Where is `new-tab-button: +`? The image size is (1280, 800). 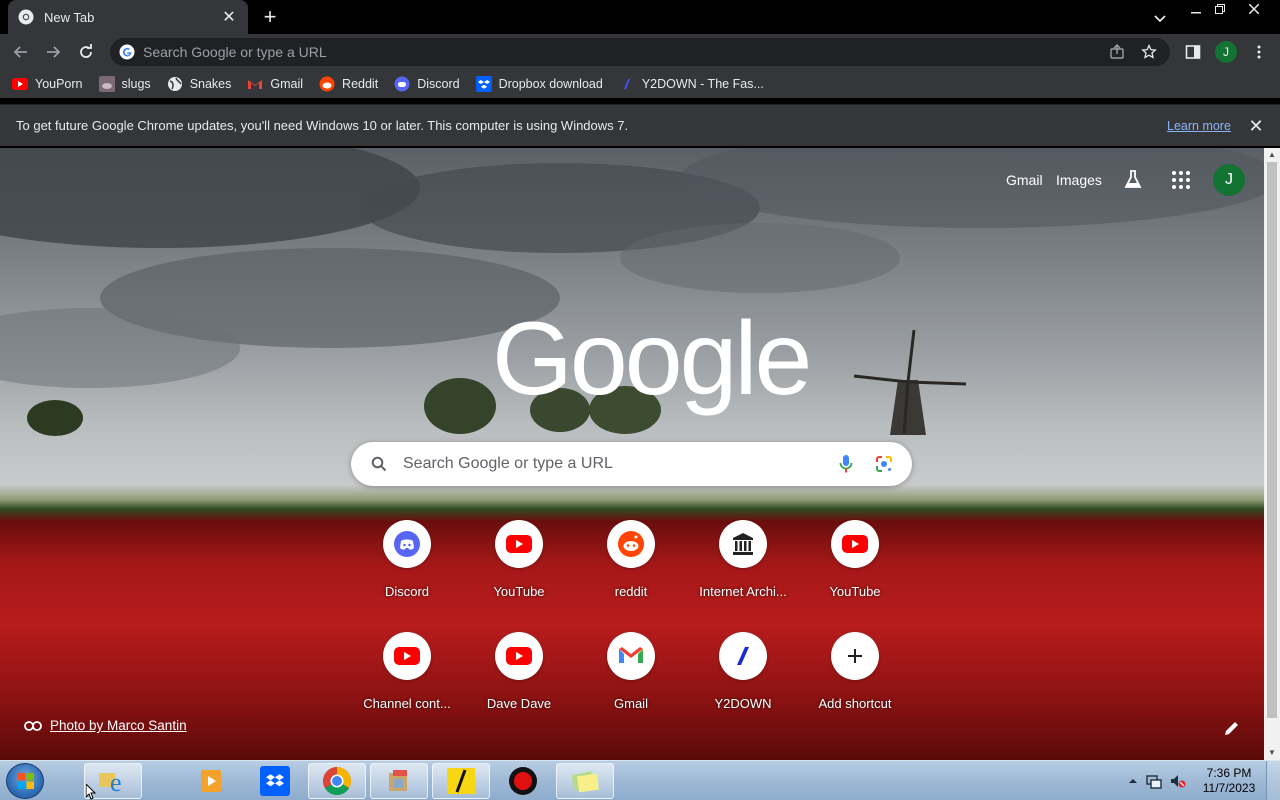
new-tab-button: + is located at coordinates (270, 18).